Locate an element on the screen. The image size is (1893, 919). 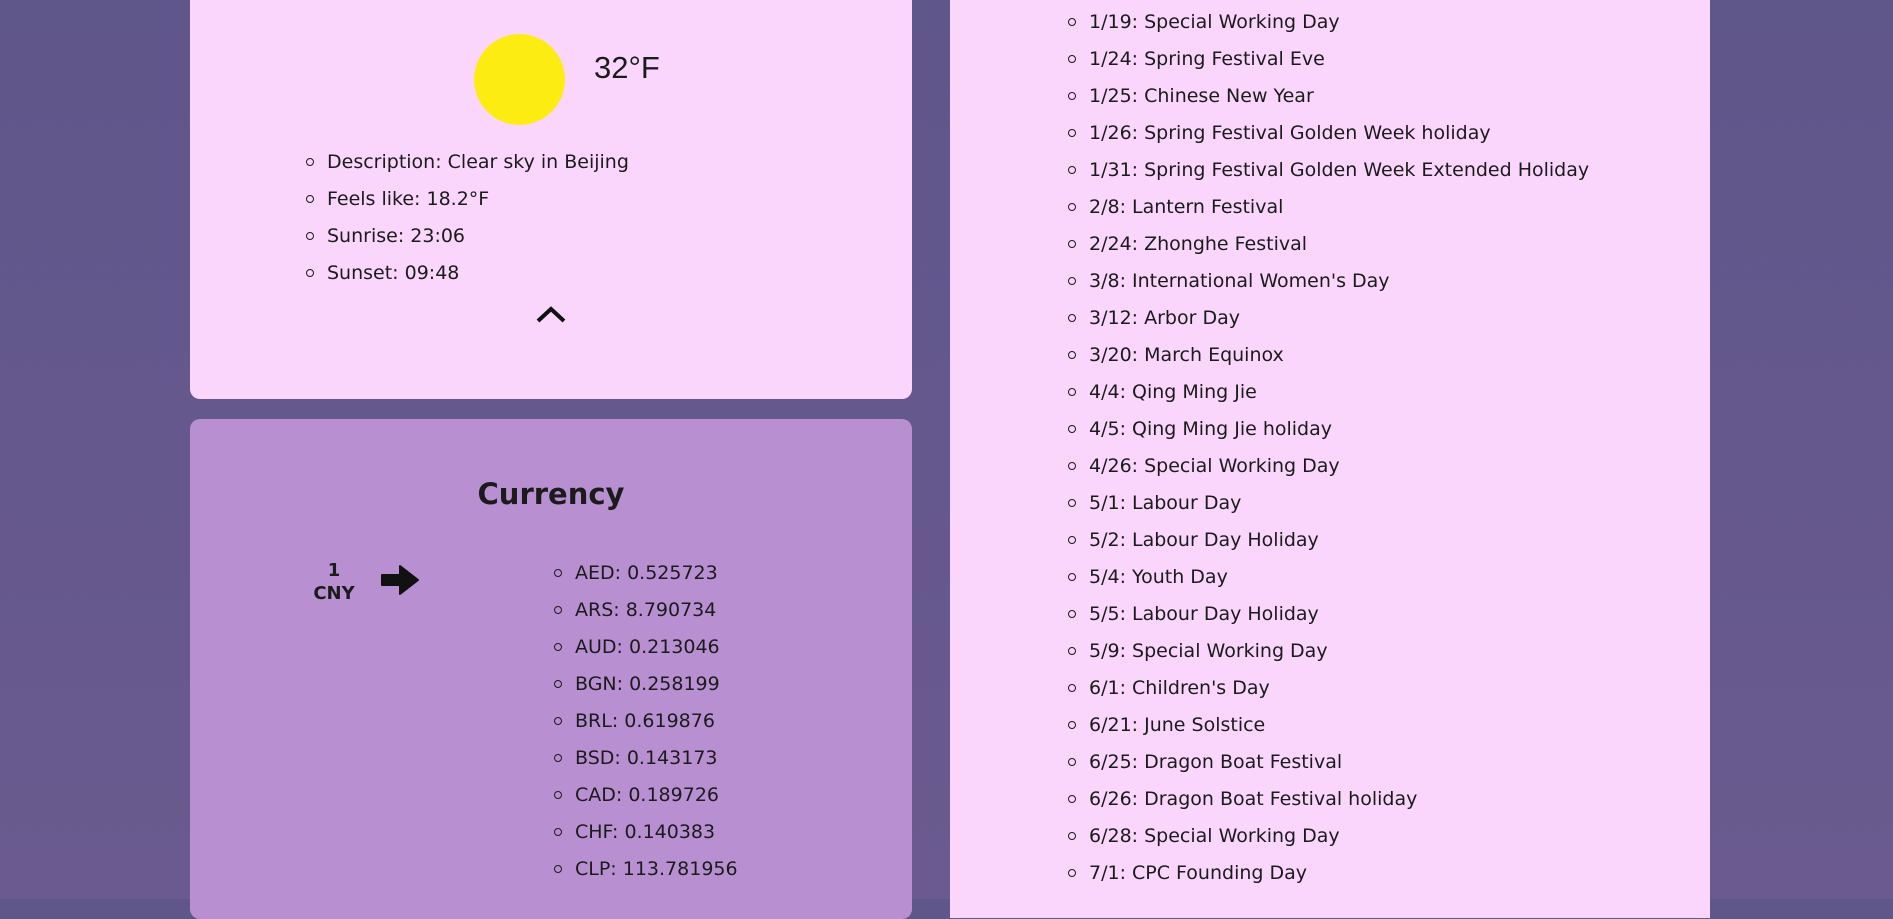
holiday-item: 6/21: June Solstice is located at coordinates (1328, 725).